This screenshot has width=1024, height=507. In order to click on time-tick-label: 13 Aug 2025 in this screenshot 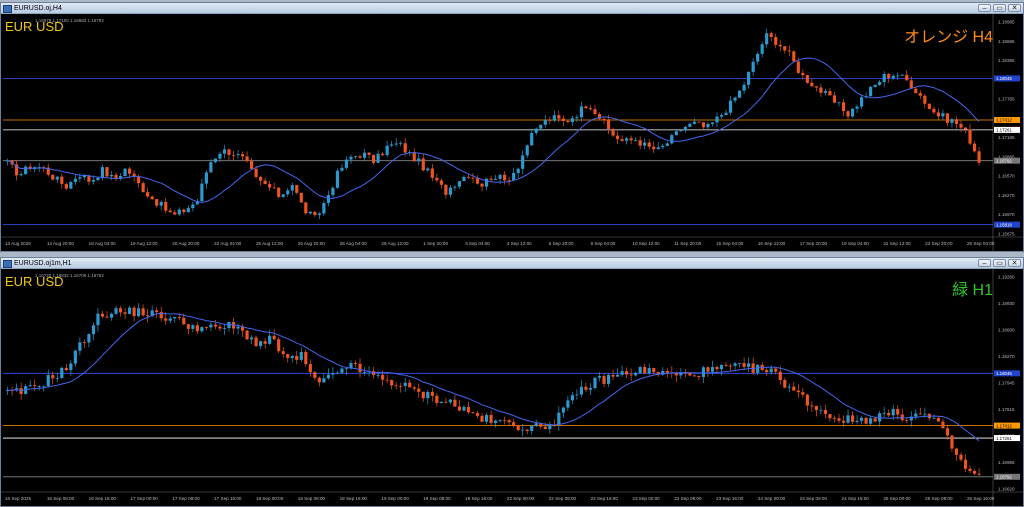, I will do `click(18, 243)`.